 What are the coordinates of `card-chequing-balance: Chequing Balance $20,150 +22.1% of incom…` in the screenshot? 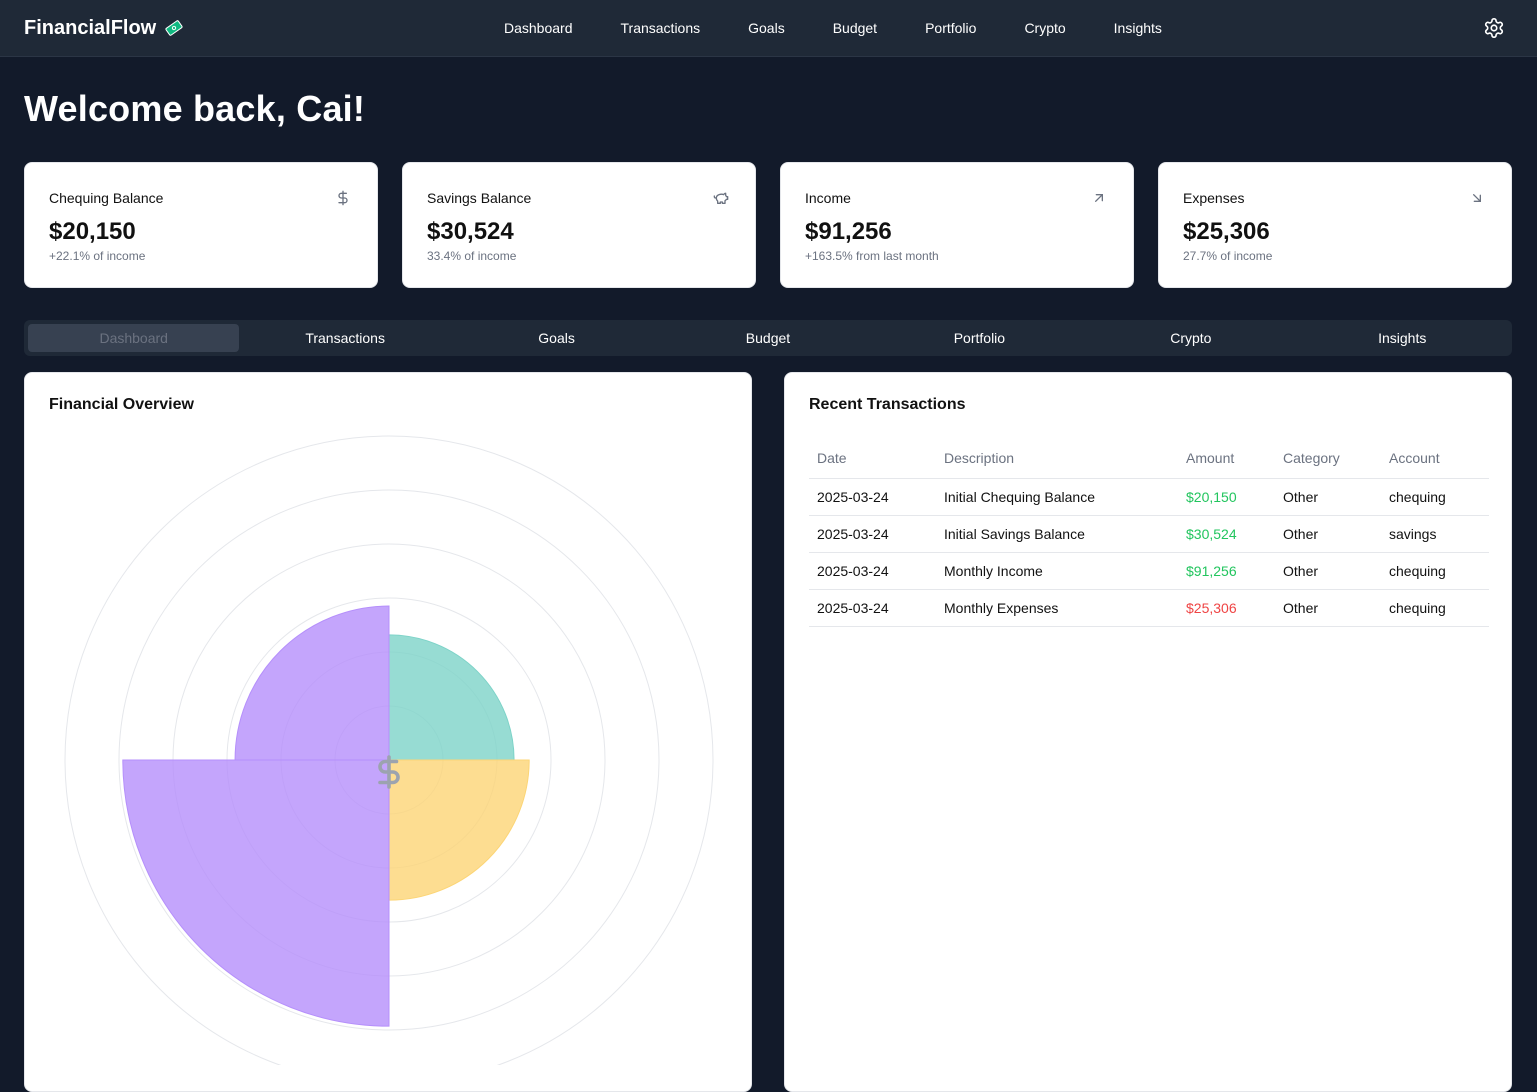 It's located at (201, 225).